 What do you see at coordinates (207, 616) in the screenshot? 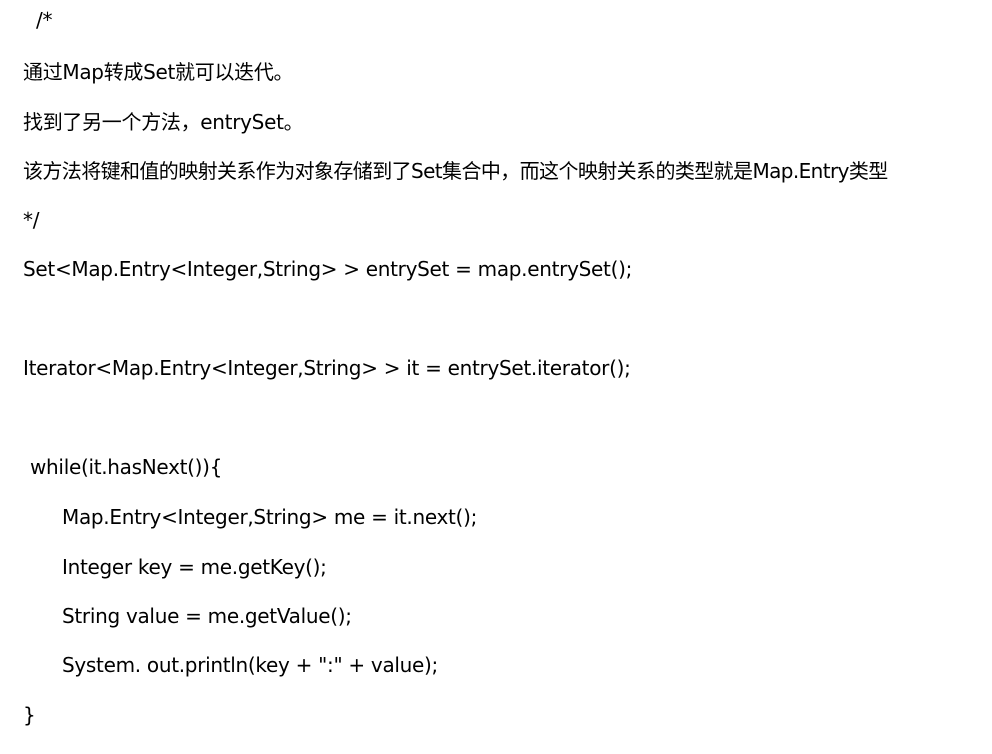
I see `code-get-value: String value = me.getValue();` at bounding box center [207, 616].